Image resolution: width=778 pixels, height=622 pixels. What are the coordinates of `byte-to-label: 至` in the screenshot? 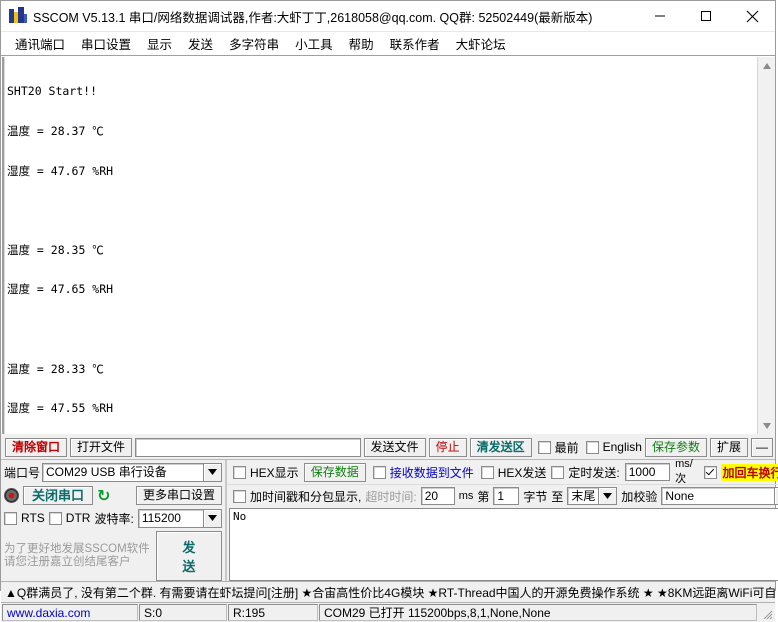 It's located at (557, 496).